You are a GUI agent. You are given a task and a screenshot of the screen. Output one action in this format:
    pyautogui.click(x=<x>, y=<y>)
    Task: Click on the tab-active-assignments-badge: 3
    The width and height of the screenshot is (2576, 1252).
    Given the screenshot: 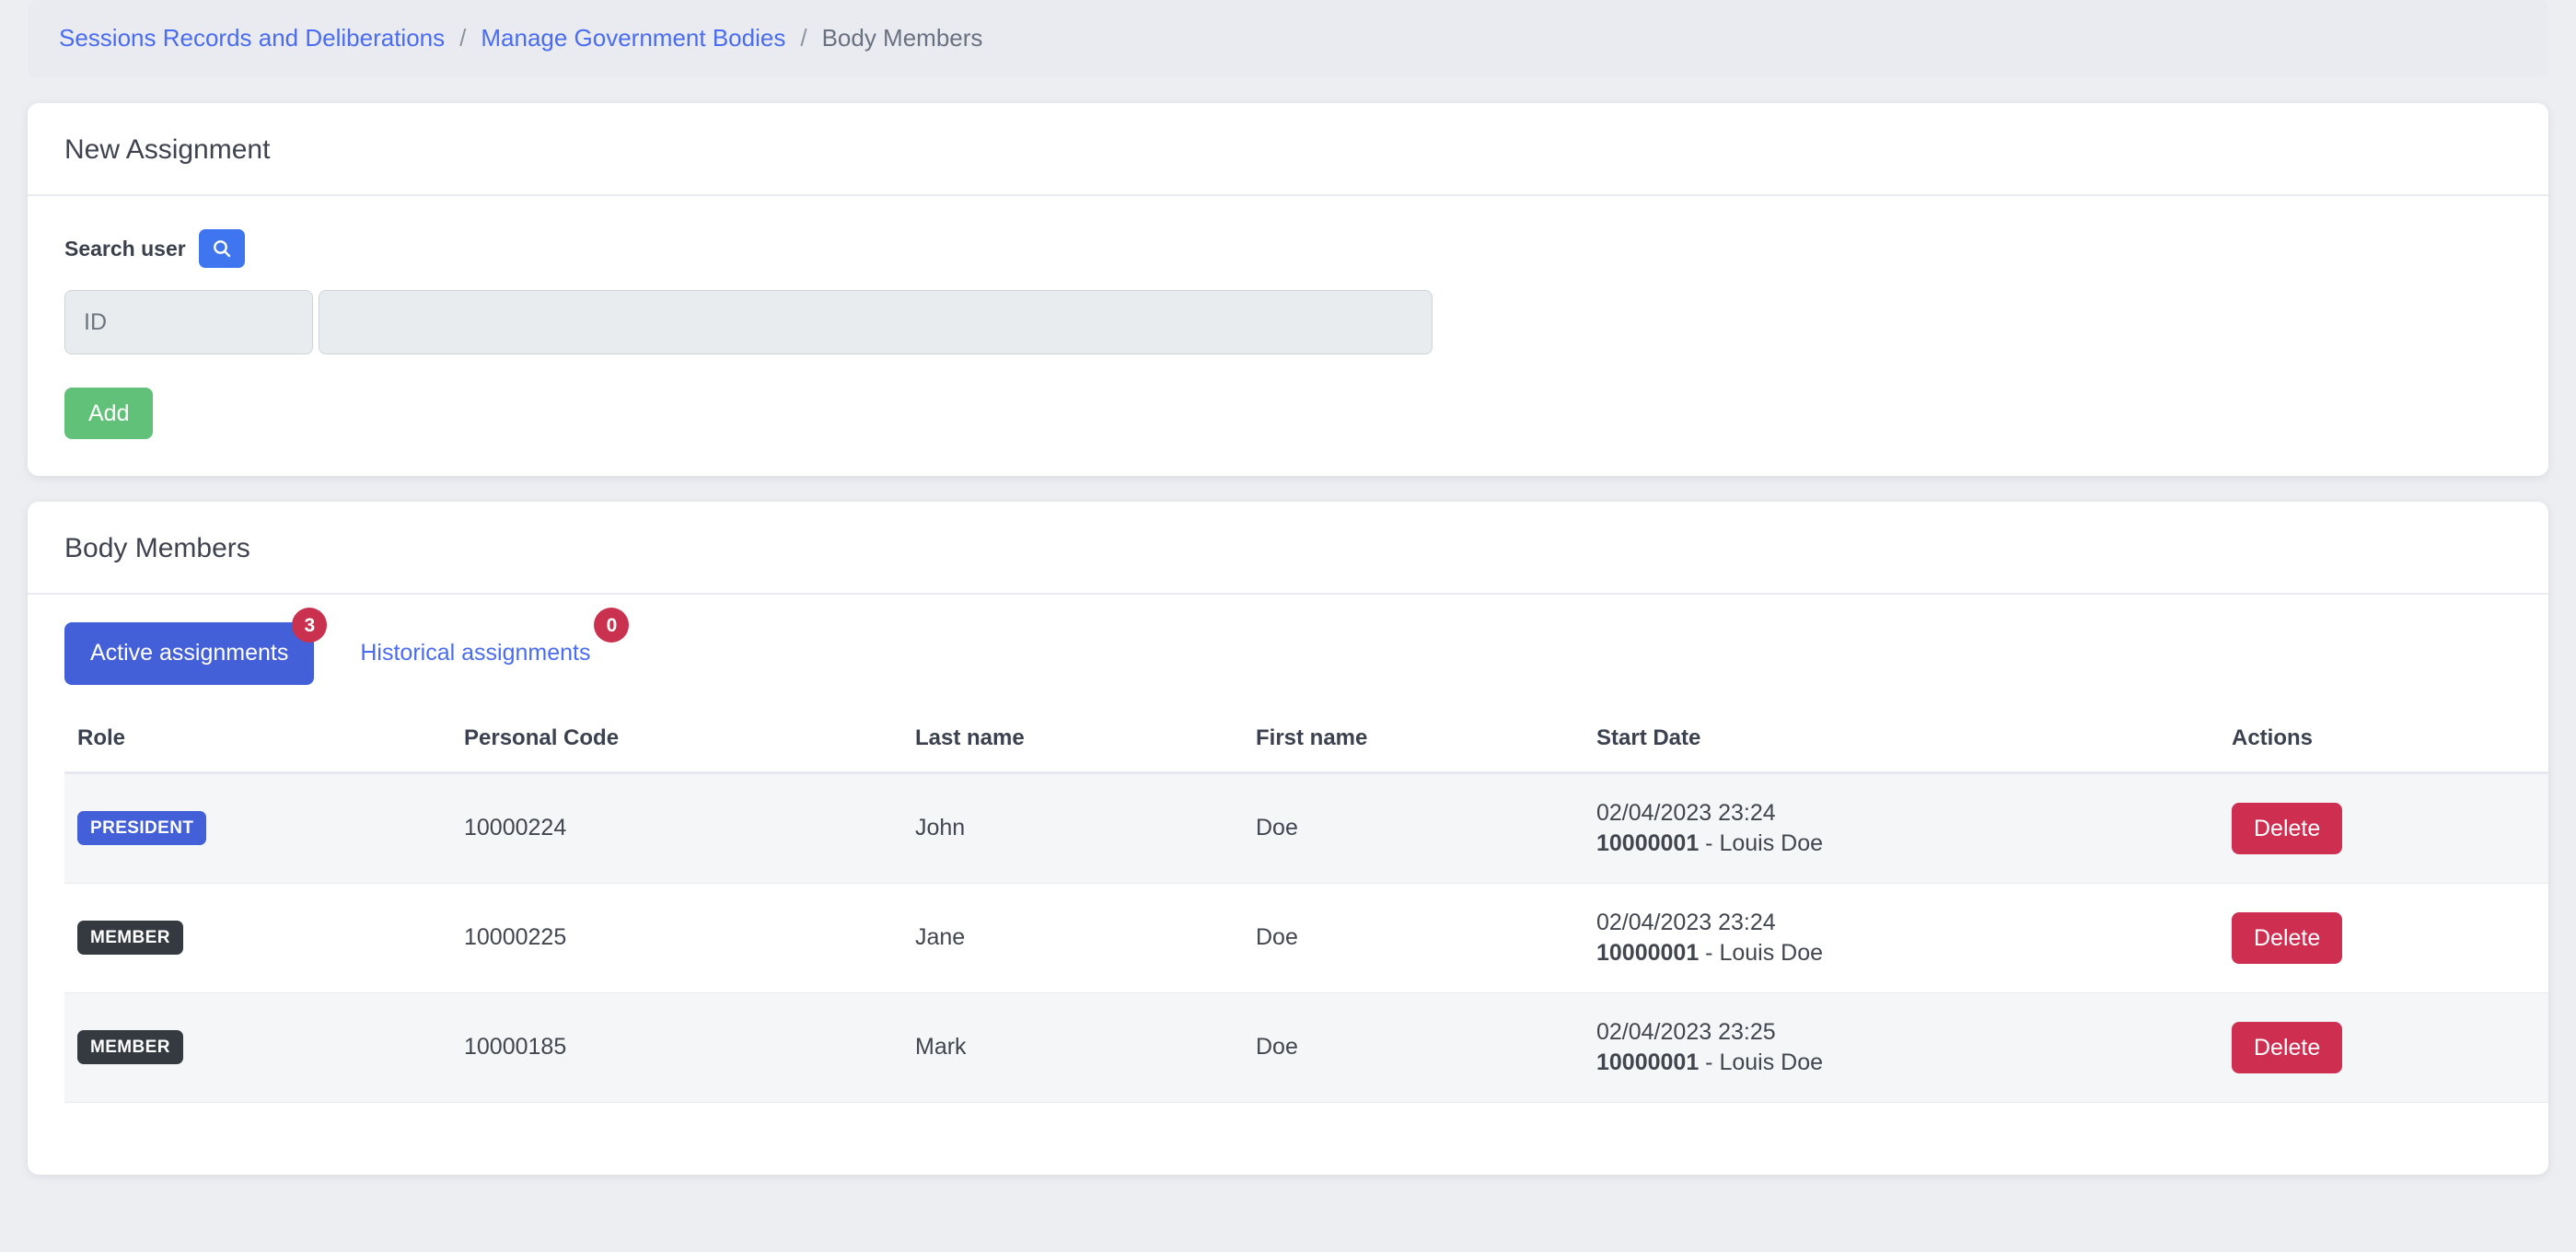 What is the action you would take?
    pyautogui.click(x=310, y=625)
    